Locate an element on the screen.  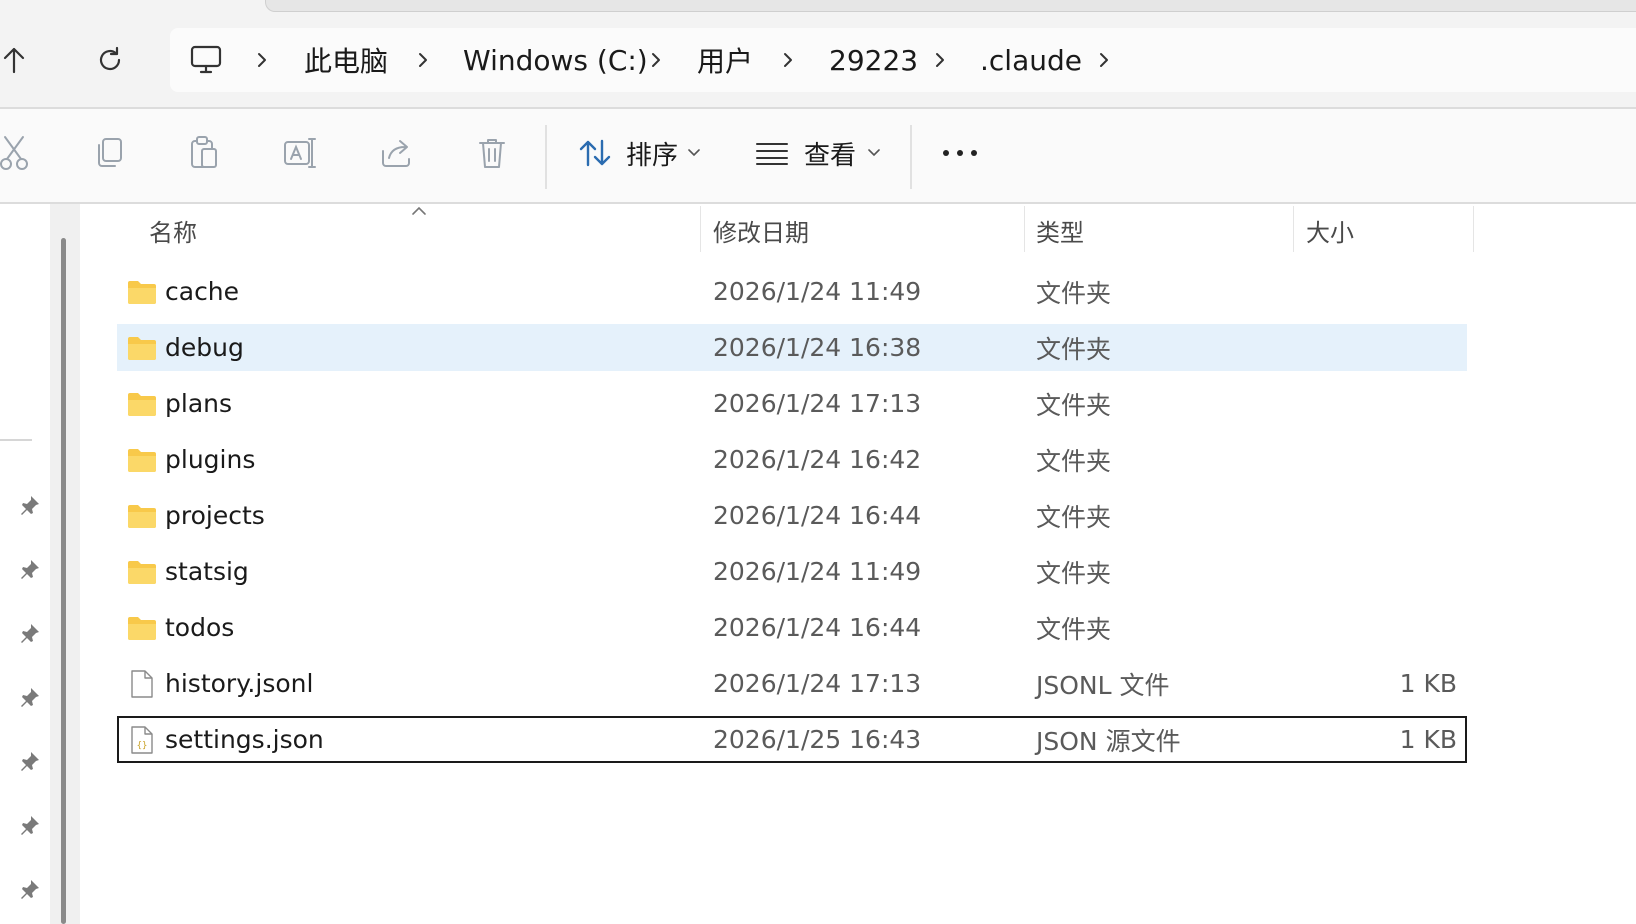
share-icon is located at coordinates (396, 153).